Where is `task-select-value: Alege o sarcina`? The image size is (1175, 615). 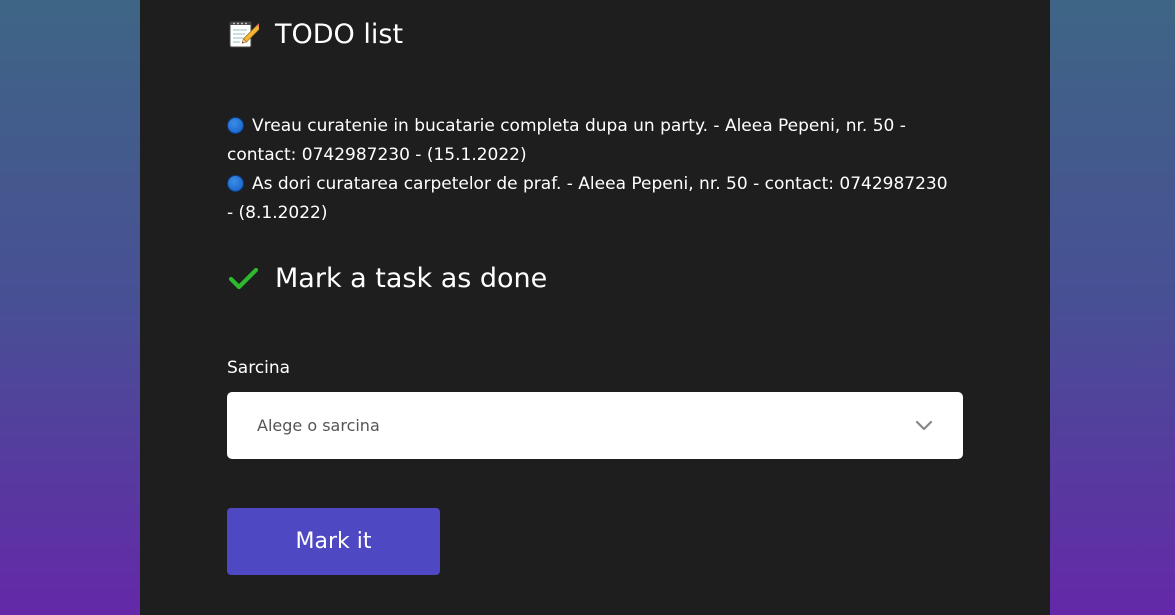
task-select-value: Alege o sarcina is located at coordinates (318, 425).